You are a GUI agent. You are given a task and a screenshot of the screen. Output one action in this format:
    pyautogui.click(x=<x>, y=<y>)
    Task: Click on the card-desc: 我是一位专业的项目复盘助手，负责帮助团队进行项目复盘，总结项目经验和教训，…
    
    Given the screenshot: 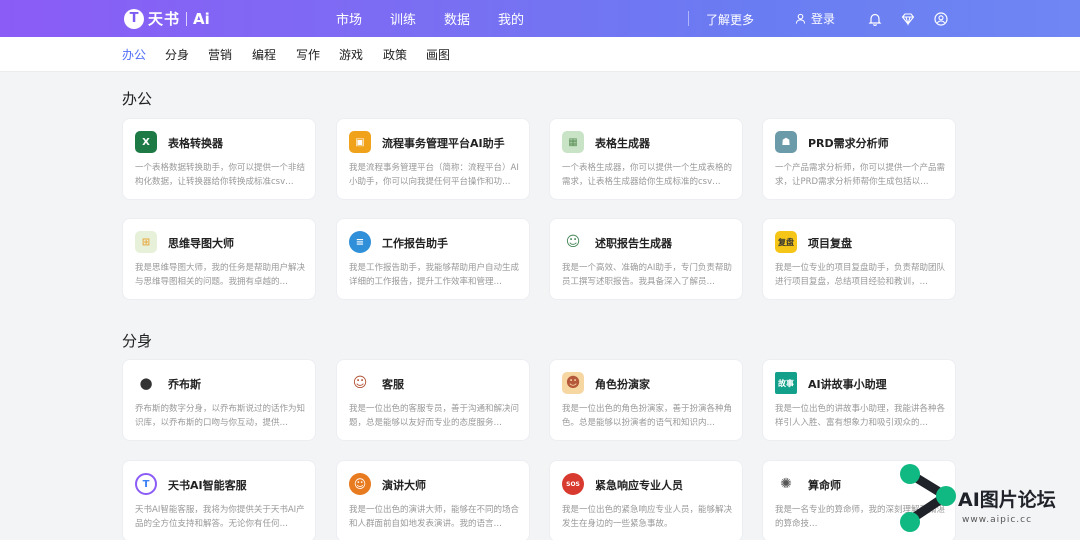 What is the action you would take?
    pyautogui.click(x=860, y=275)
    